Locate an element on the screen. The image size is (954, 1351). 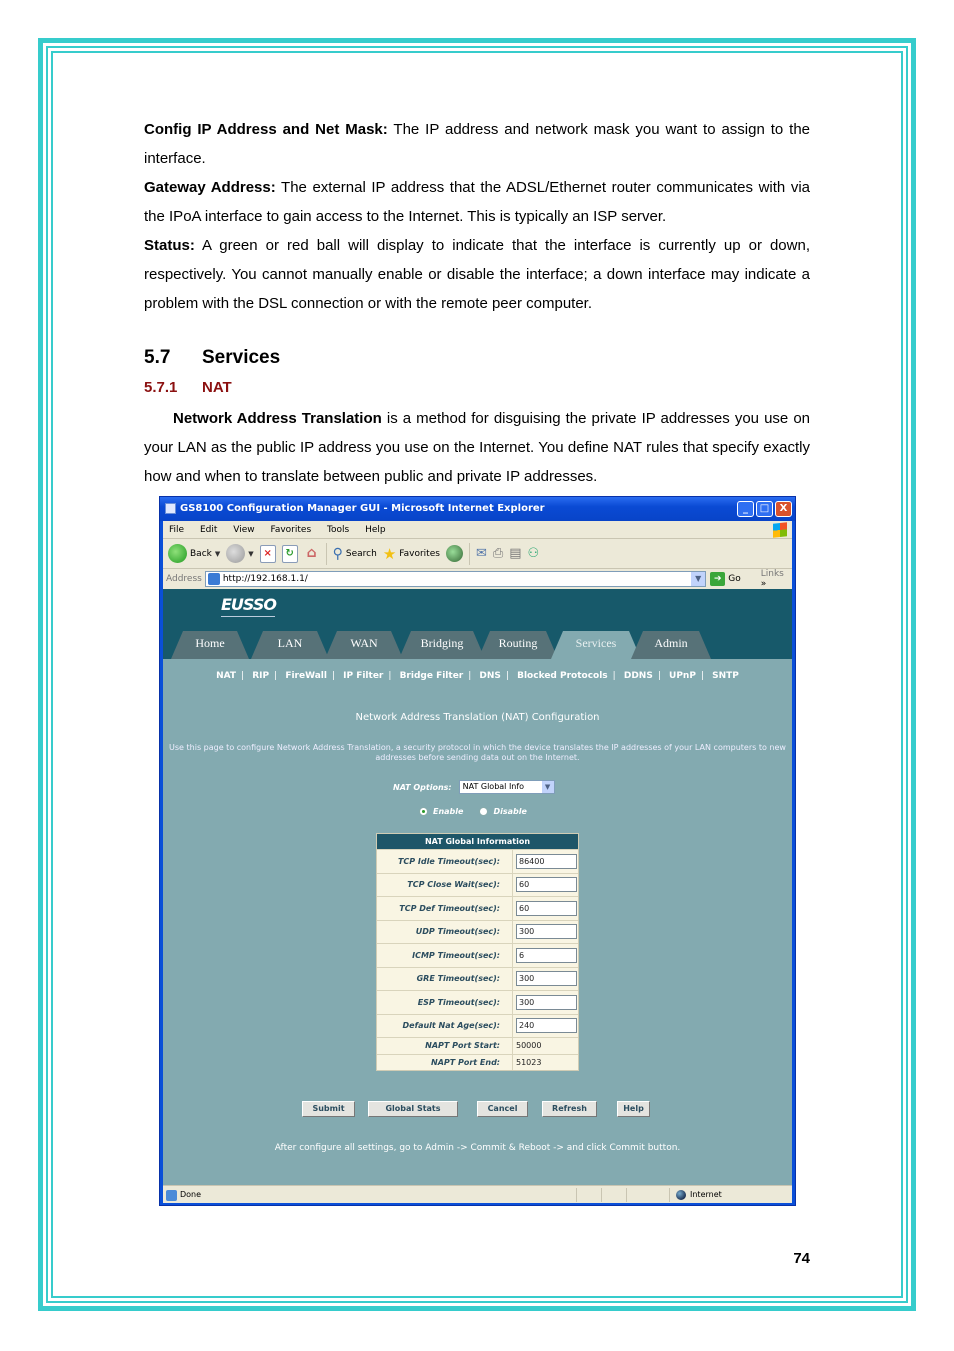
logo-underline is located at coordinates (248, 616).